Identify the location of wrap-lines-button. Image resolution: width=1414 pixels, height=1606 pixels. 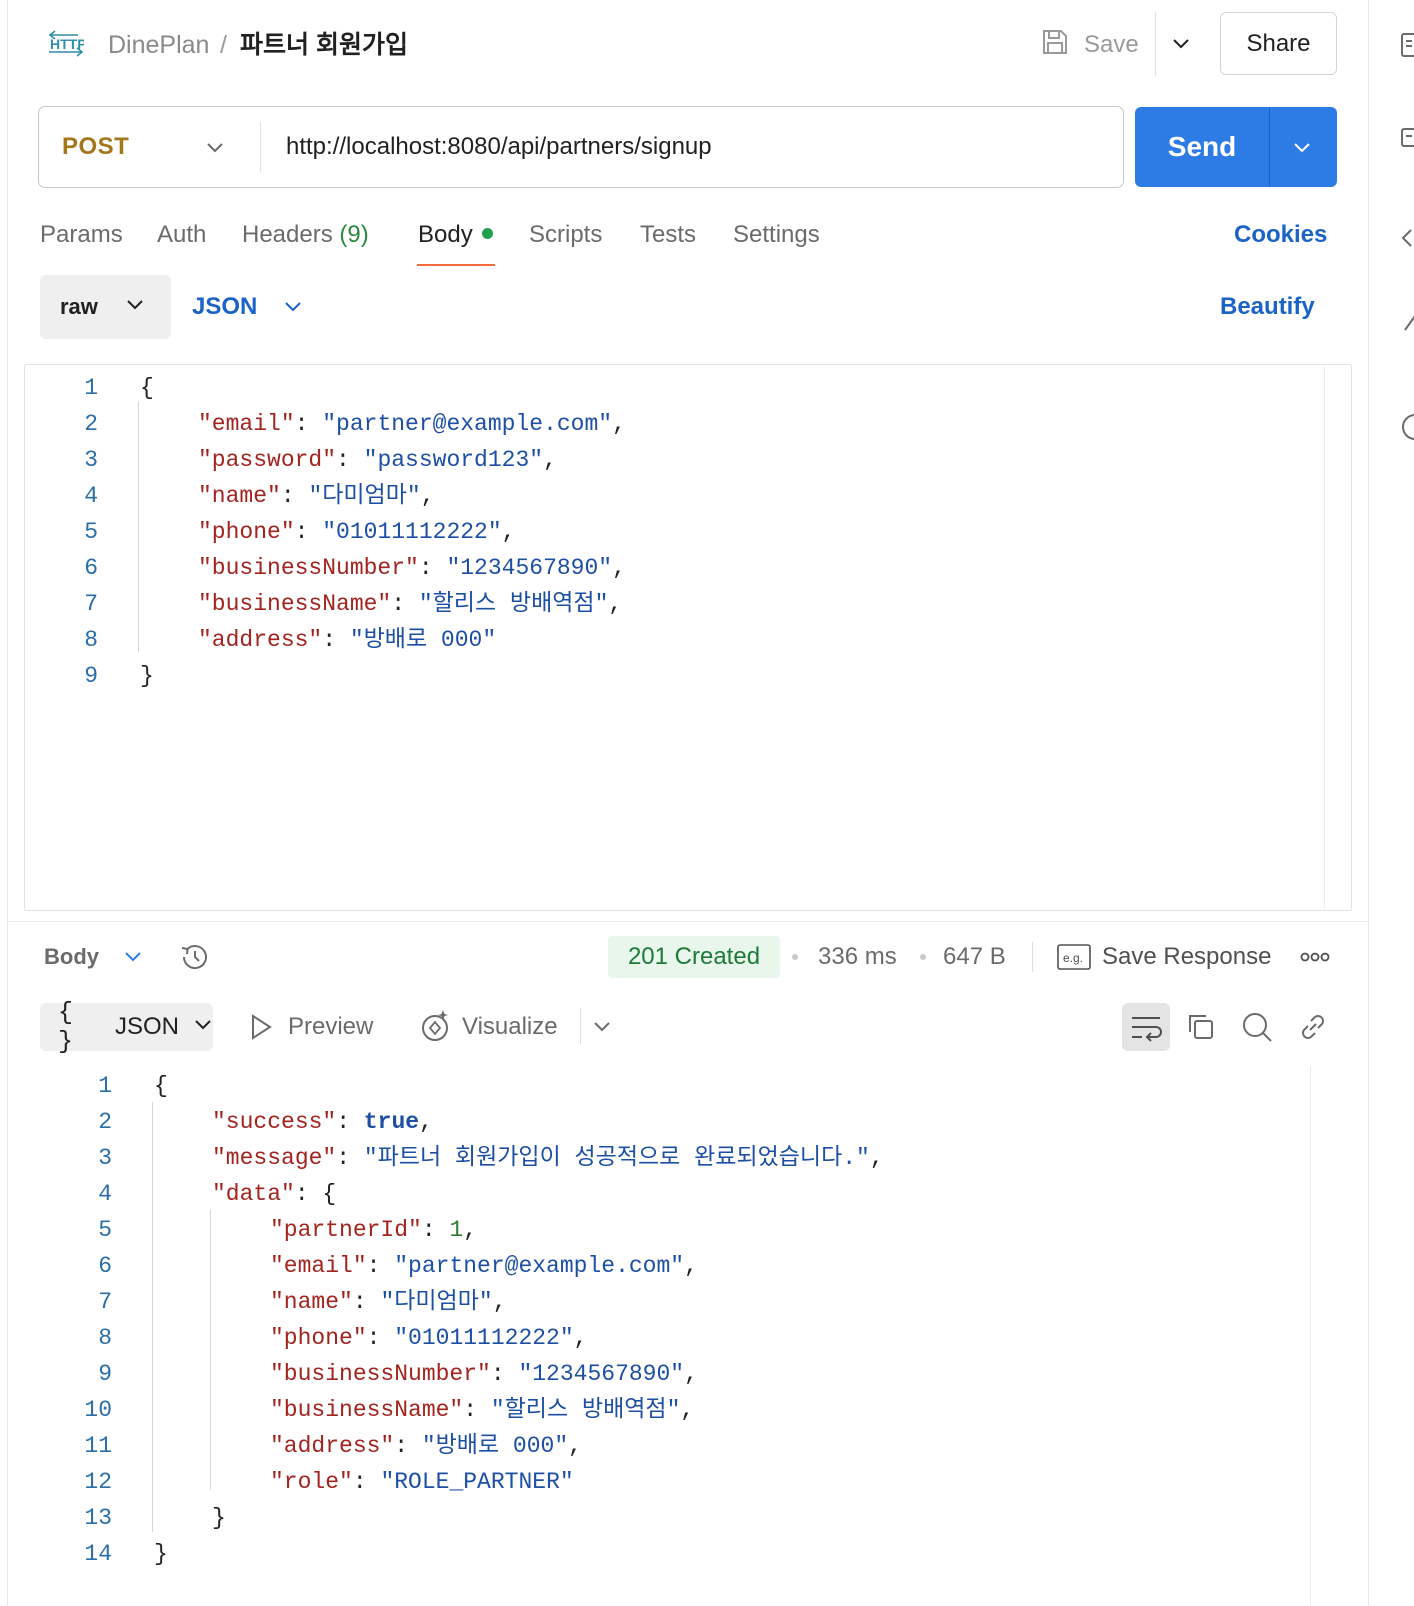
(1146, 1027).